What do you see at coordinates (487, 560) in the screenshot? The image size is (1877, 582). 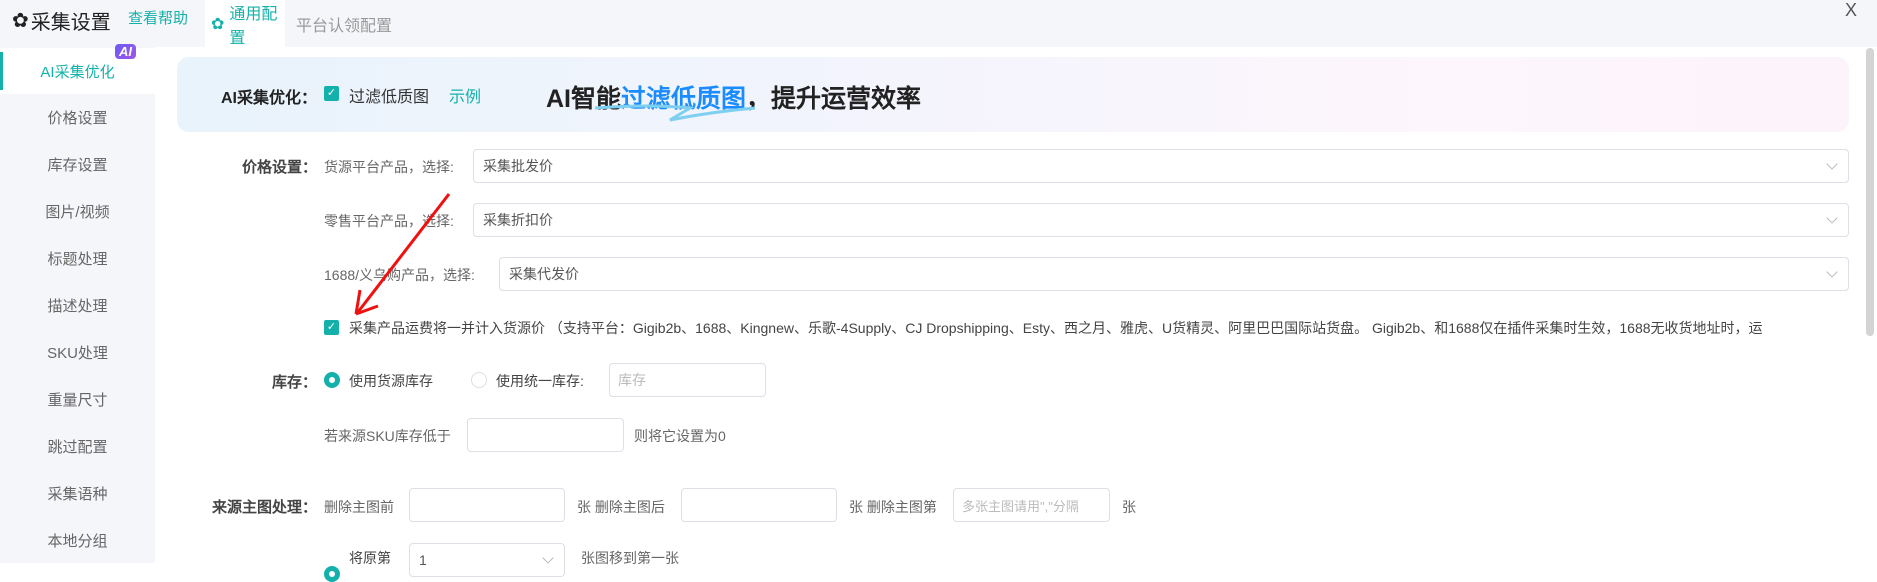 I see `move-index-select: 1` at bounding box center [487, 560].